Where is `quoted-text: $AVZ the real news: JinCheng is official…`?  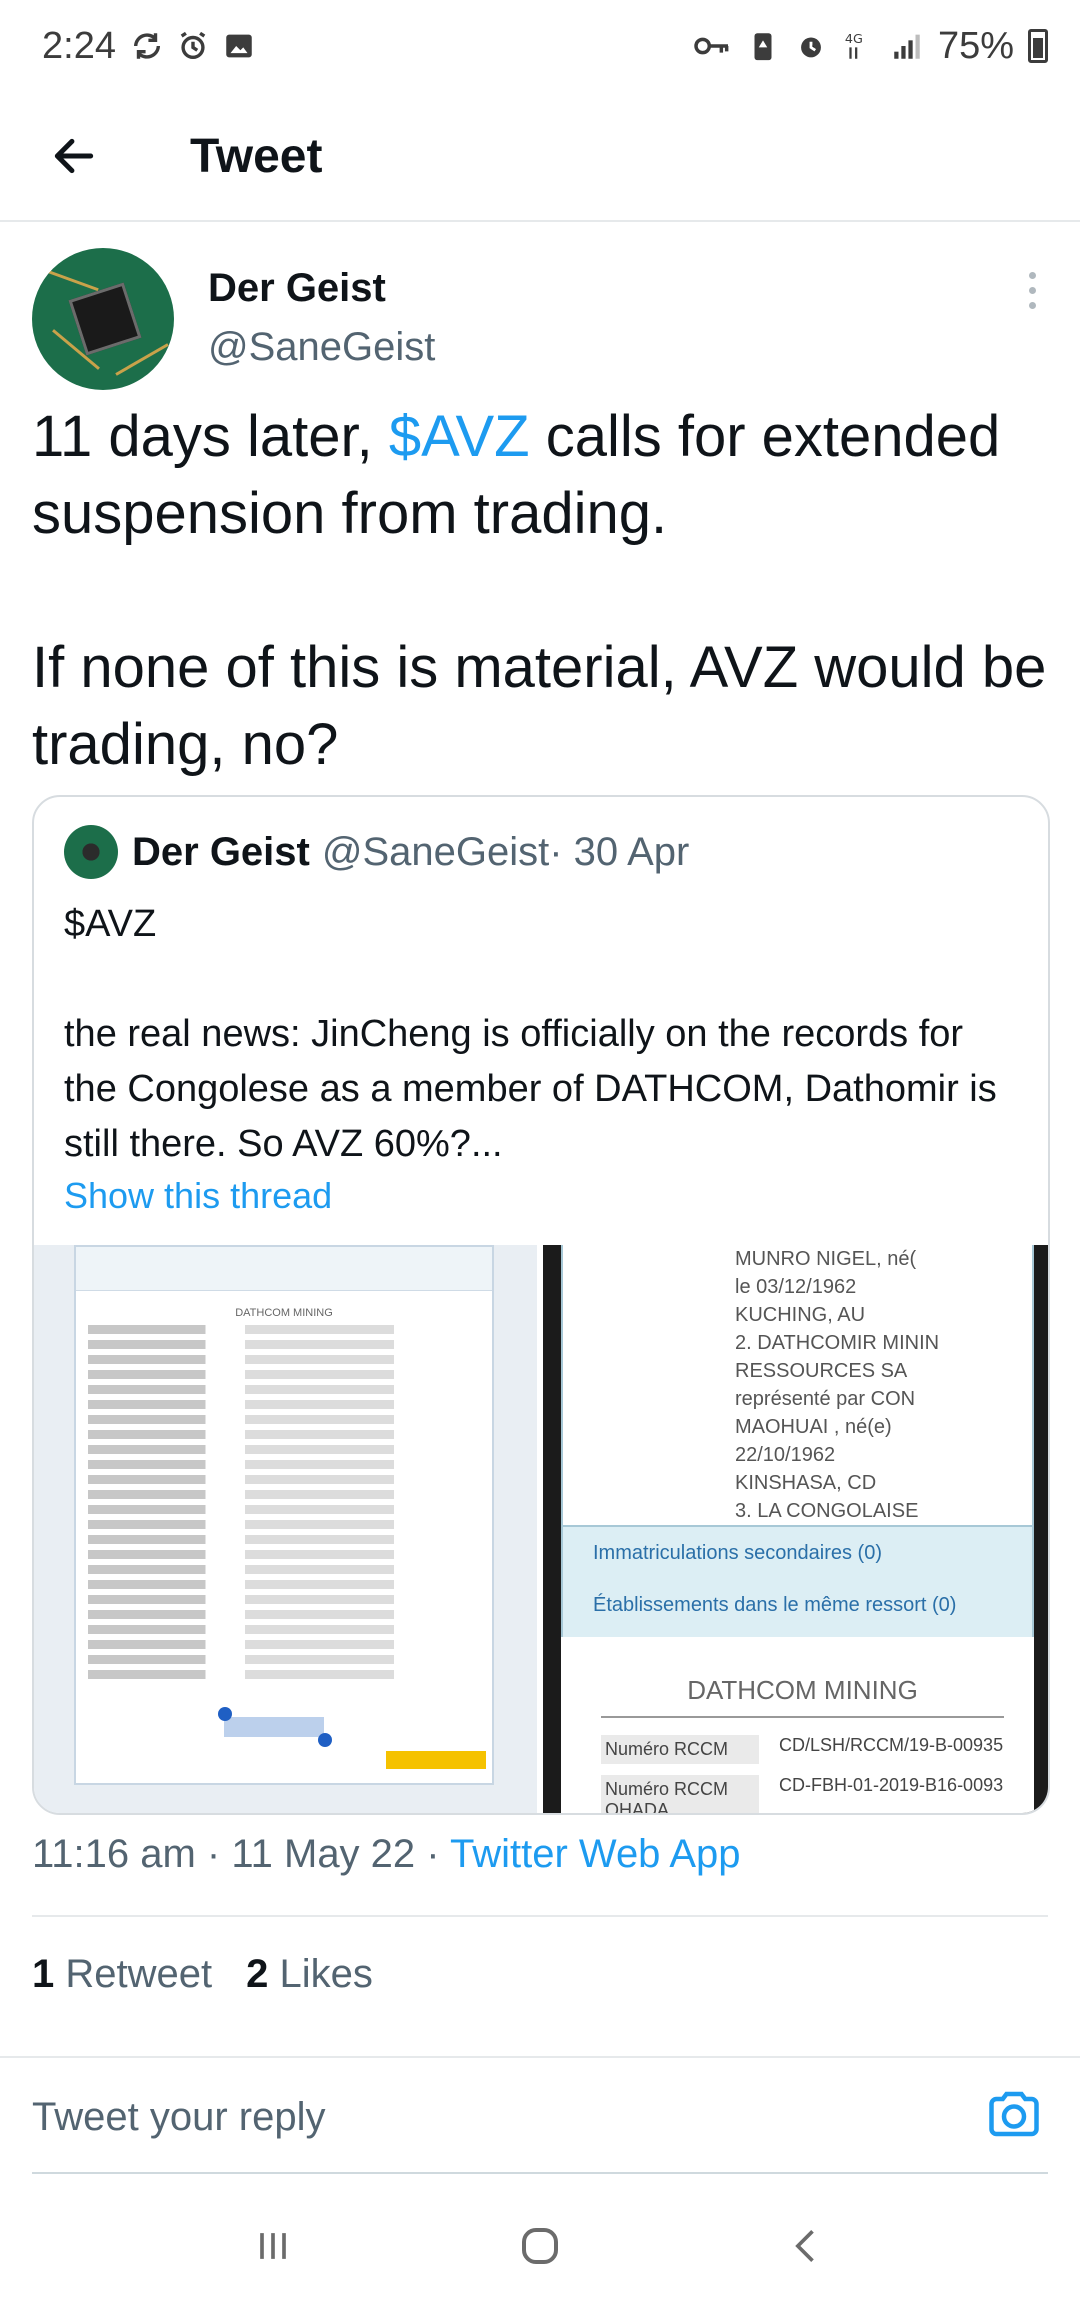
quoted-text: $AVZ the real news: JinCheng is official… is located at coordinates (541, 1034).